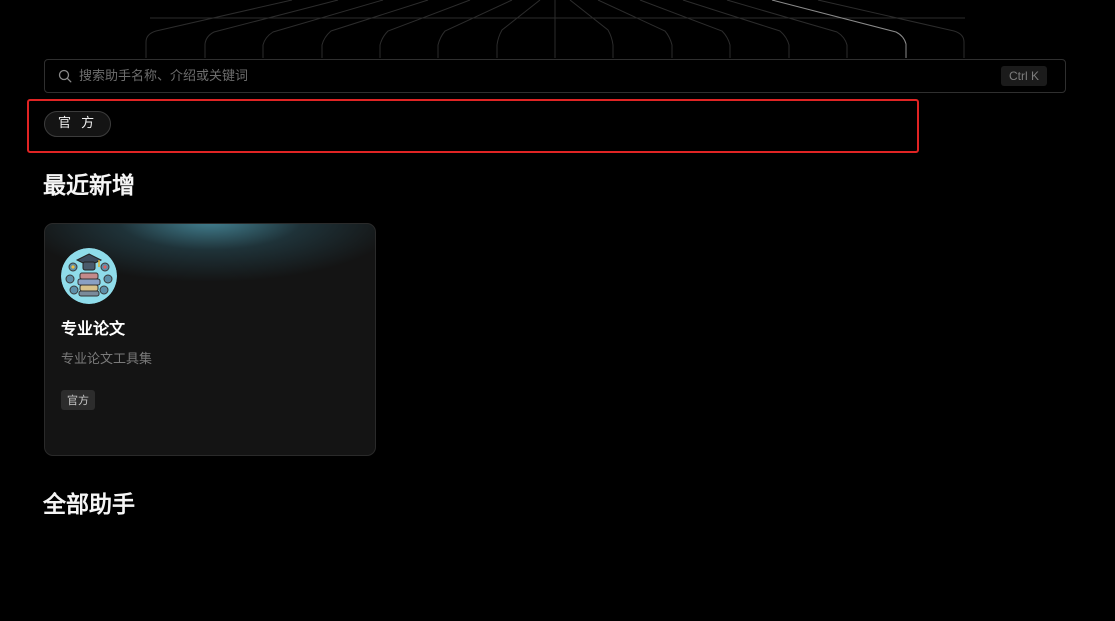  Describe the element at coordinates (540, 76) in the screenshot. I see `search-input` at that location.